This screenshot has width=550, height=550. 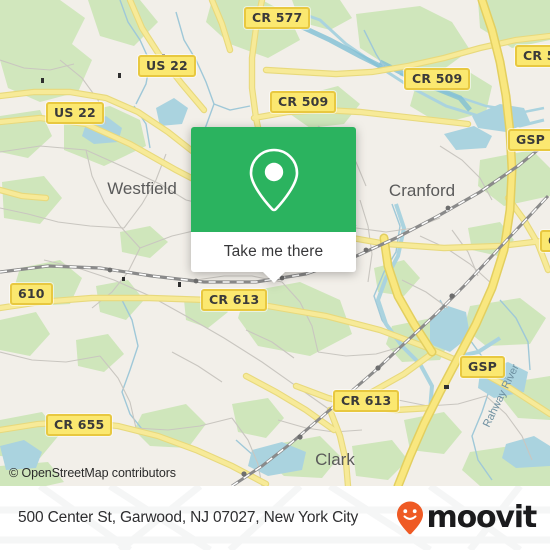 I want to click on road-shield-label: CR 655, so click(x=79, y=424).